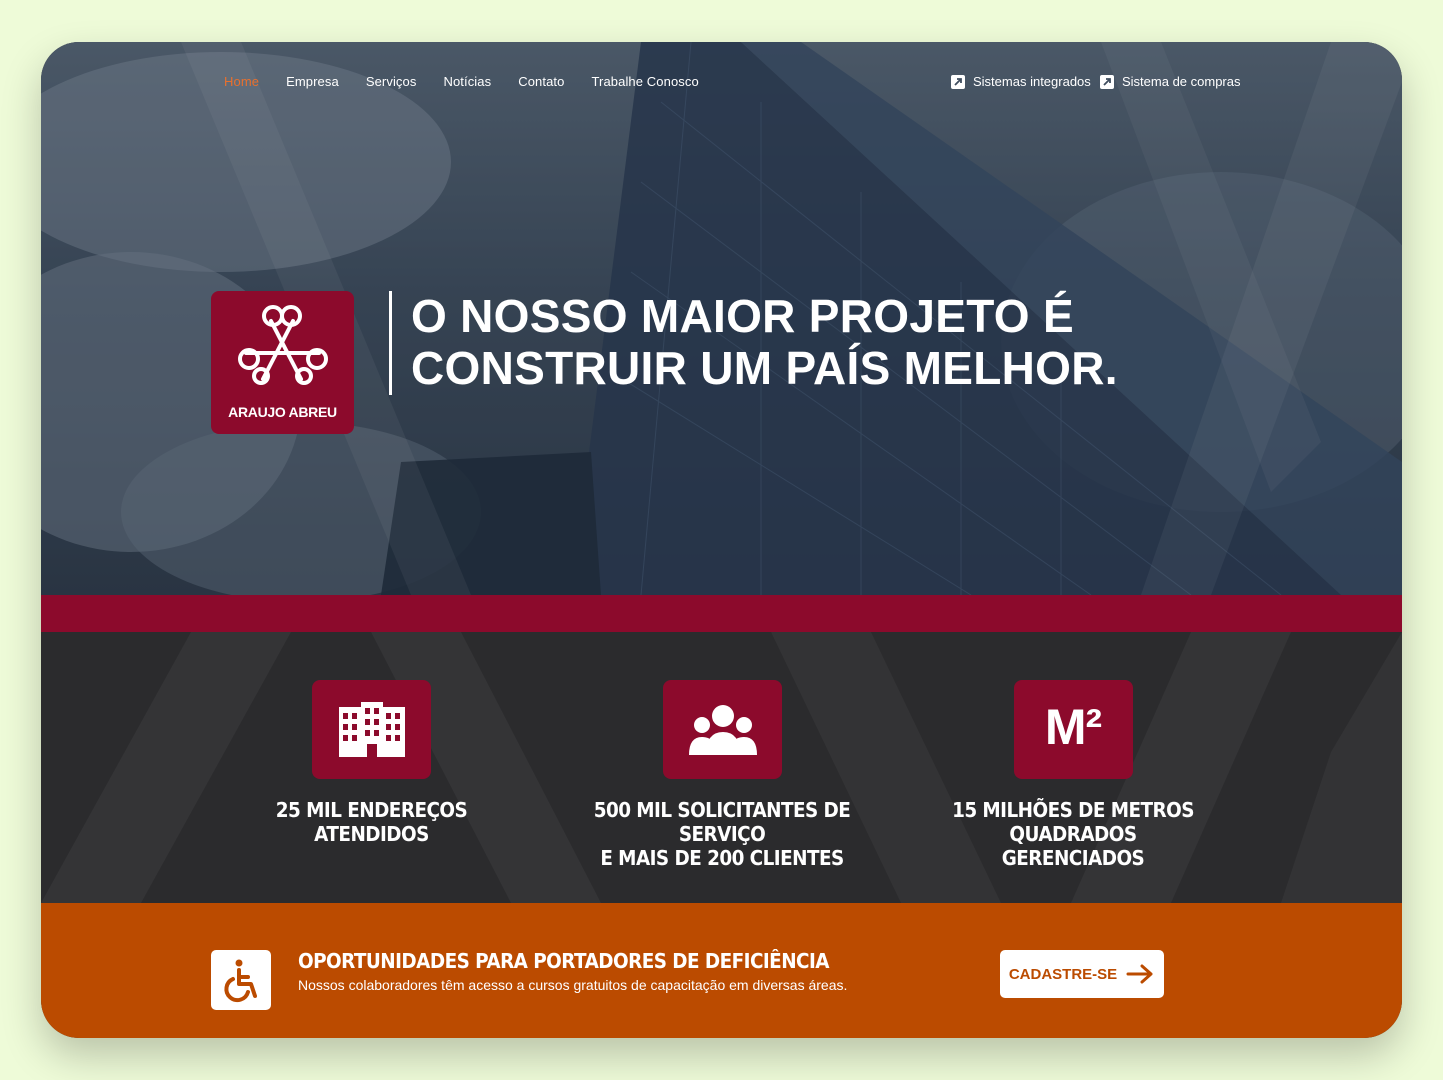 This screenshot has height=1080, width=1443. I want to click on company-logo: ARAUJO ABREU, so click(282, 362).